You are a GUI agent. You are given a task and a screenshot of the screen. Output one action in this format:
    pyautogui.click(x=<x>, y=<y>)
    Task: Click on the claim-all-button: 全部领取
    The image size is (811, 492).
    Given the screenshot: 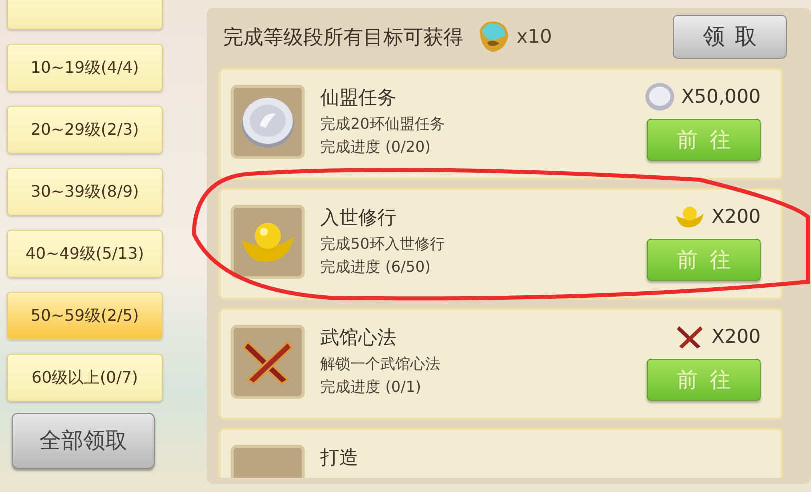 What is the action you would take?
    pyautogui.click(x=83, y=441)
    